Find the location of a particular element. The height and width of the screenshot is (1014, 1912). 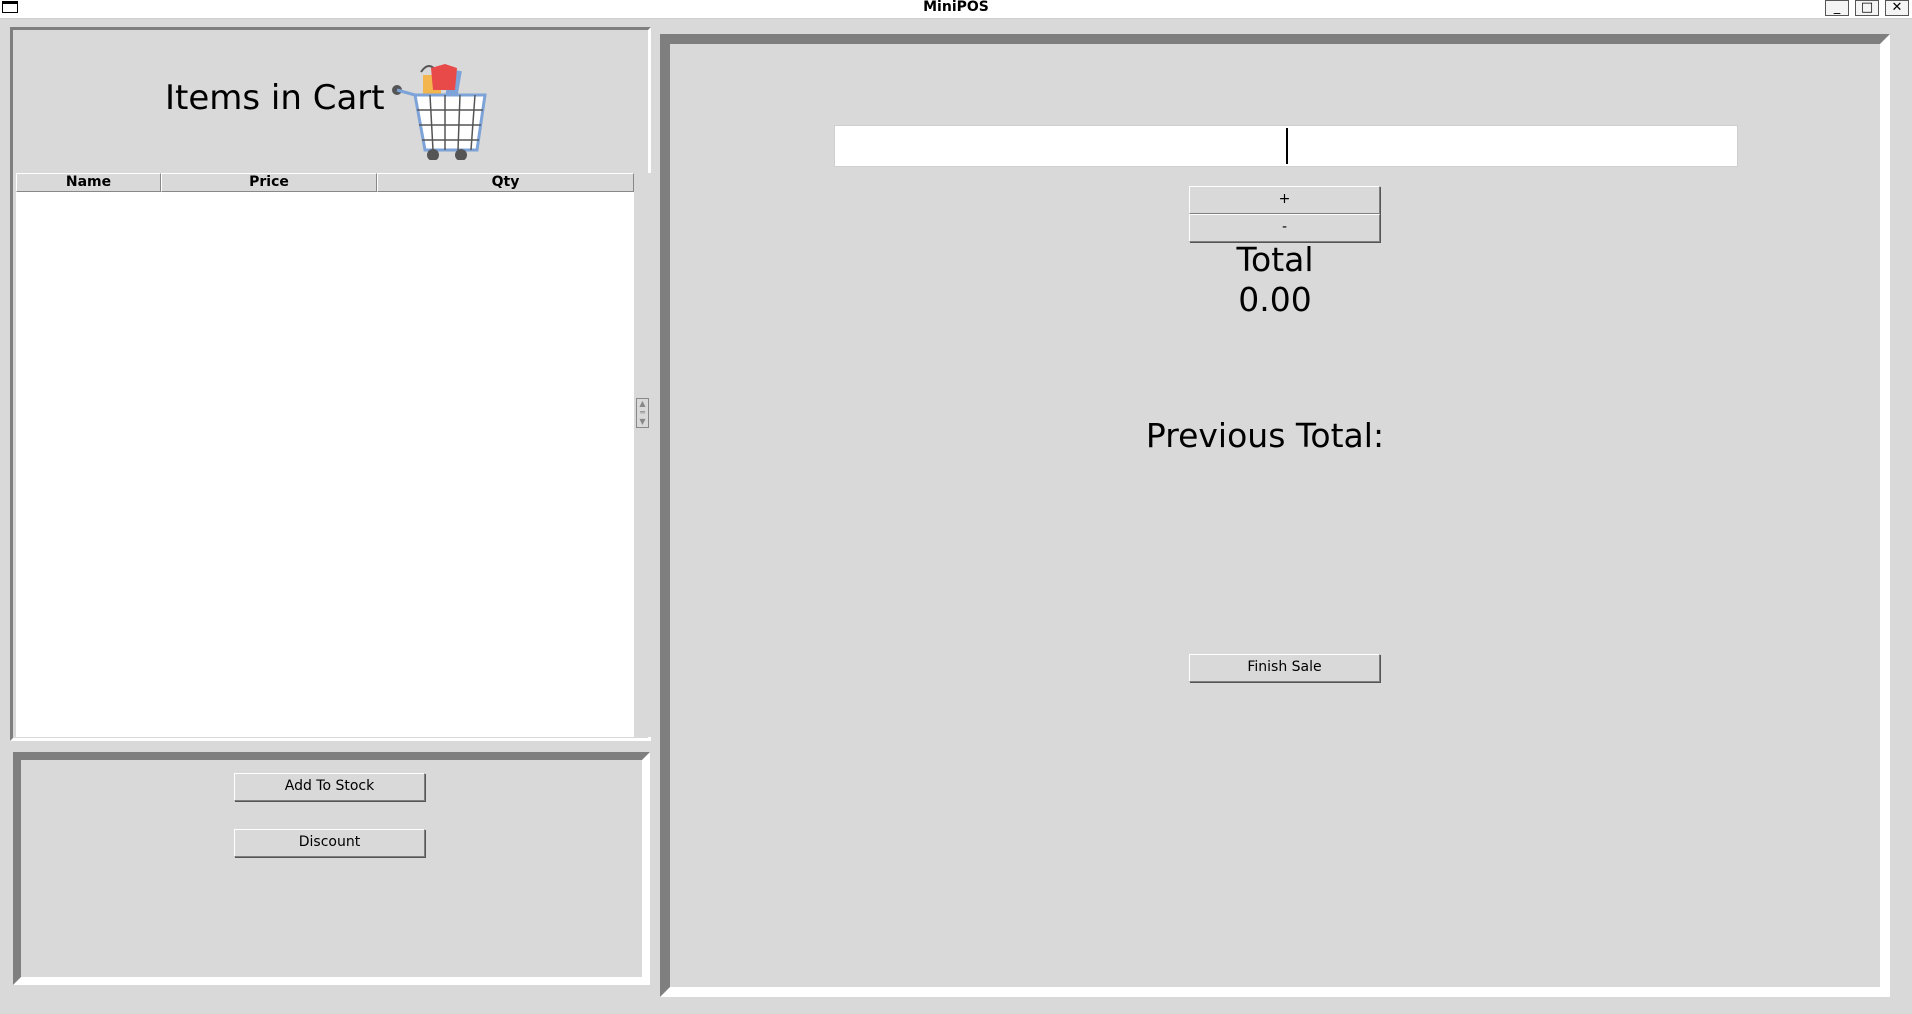

maximize-button: □ is located at coordinates (1867, 8).